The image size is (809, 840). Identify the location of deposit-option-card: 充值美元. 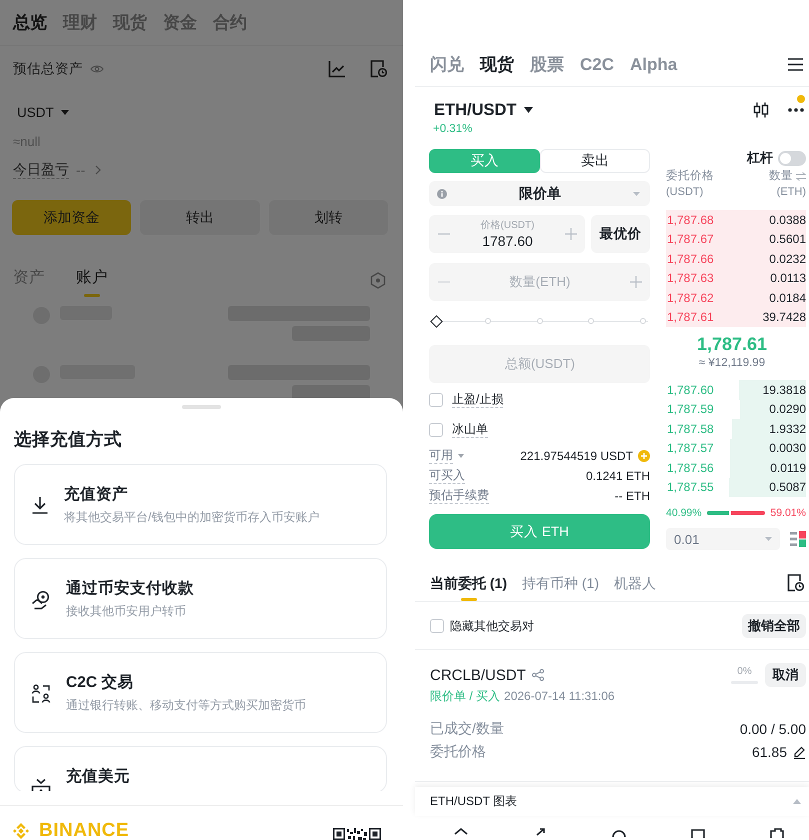
(200, 768).